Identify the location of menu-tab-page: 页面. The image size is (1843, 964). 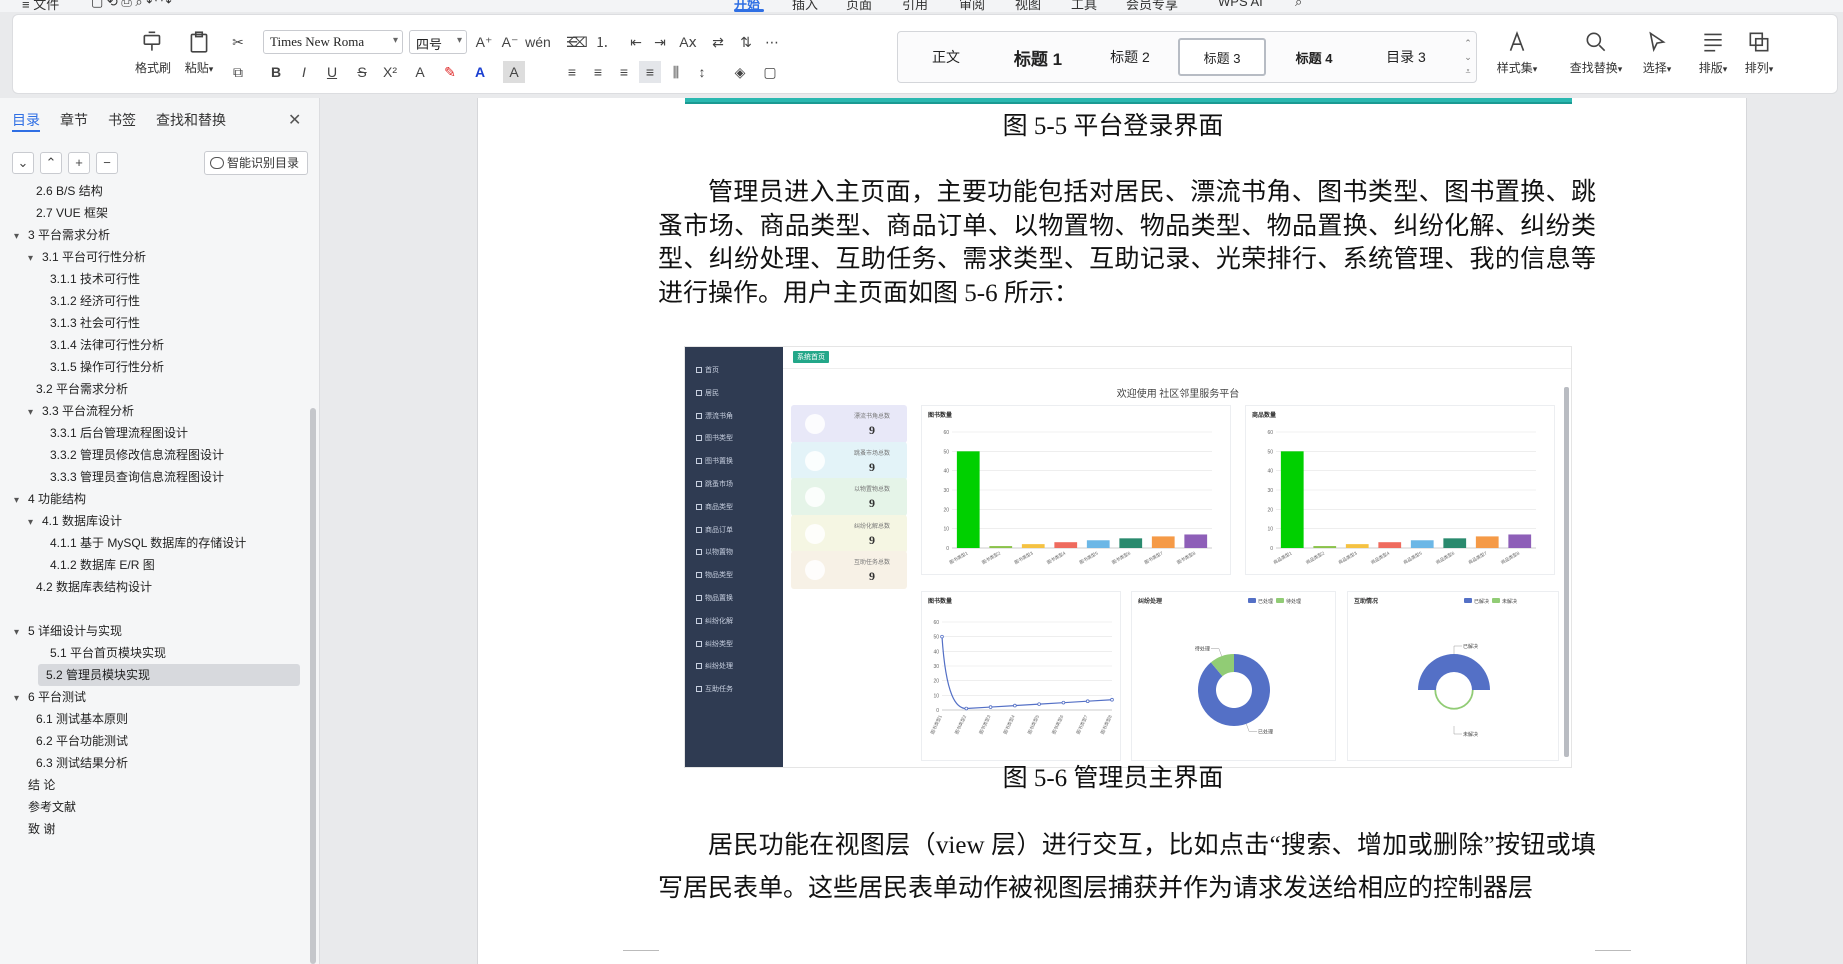
(859, 6).